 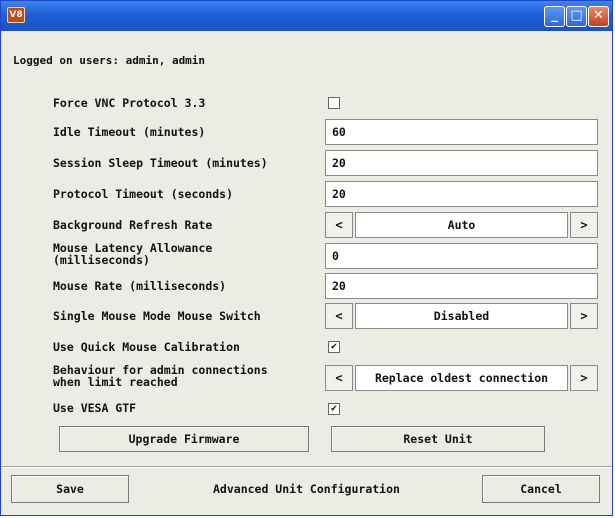 I want to click on cancel-button: Cancel, so click(x=541, y=489).